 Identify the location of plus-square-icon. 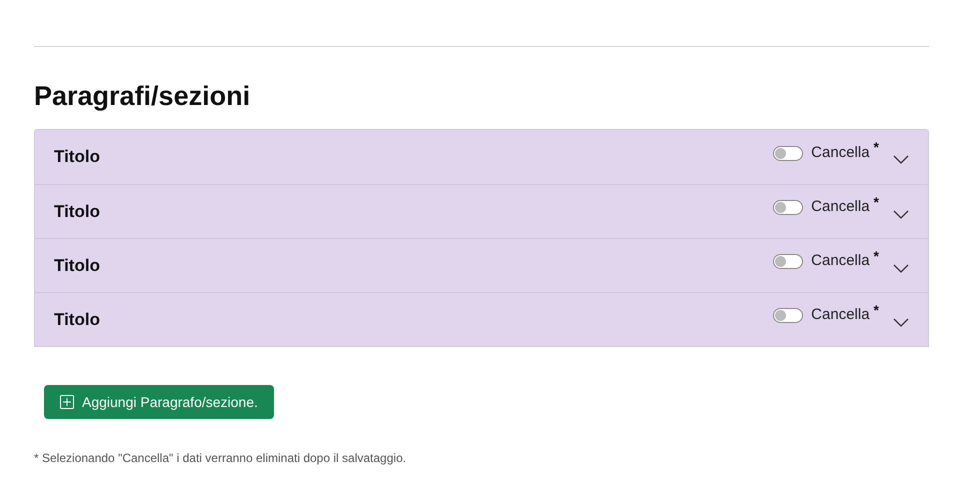
(67, 402).